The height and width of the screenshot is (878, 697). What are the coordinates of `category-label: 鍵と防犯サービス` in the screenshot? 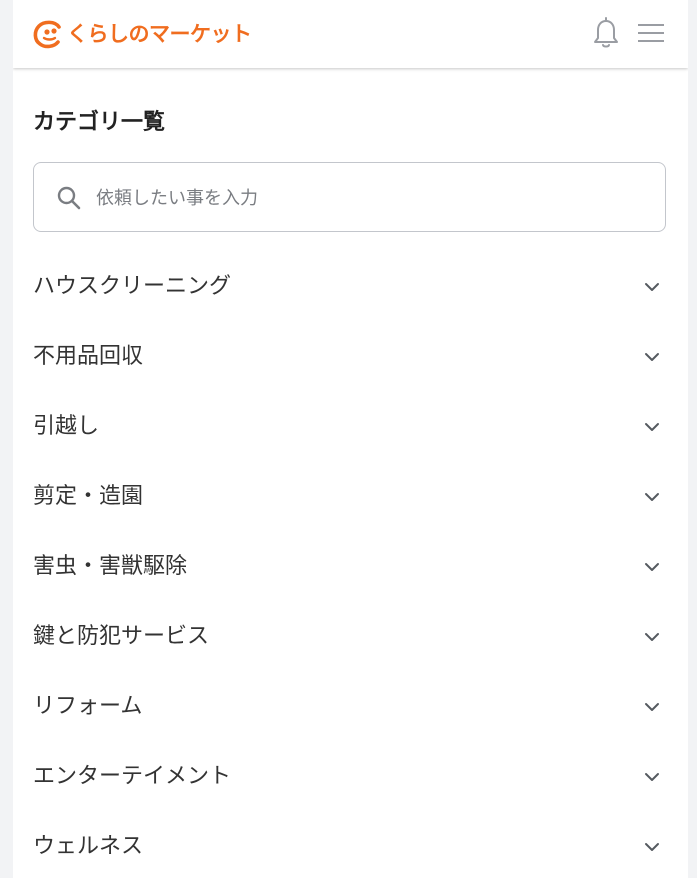 It's located at (121, 636).